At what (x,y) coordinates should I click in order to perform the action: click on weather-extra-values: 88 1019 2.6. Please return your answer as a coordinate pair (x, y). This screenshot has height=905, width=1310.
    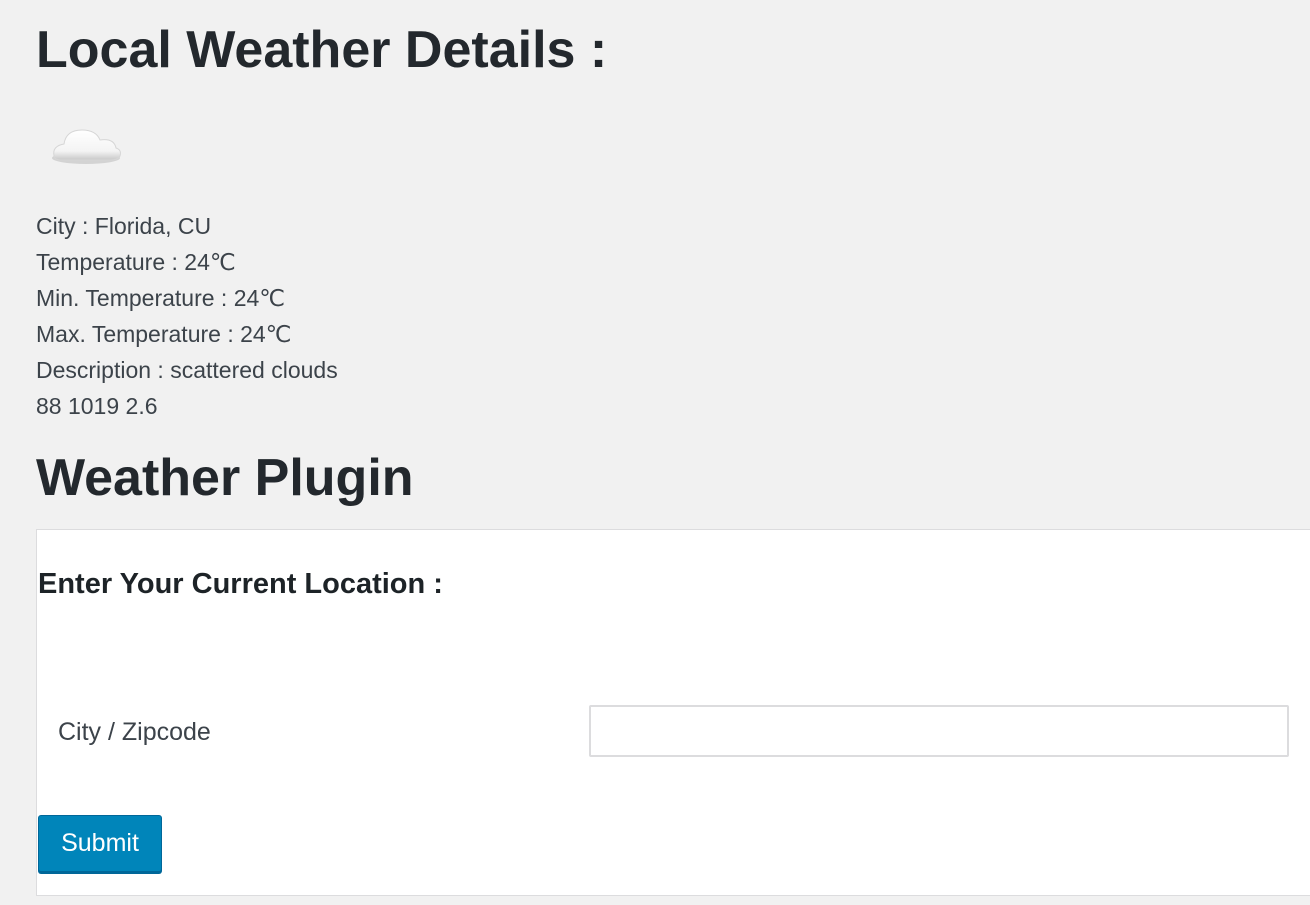
    Looking at the image, I should click on (97, 406).